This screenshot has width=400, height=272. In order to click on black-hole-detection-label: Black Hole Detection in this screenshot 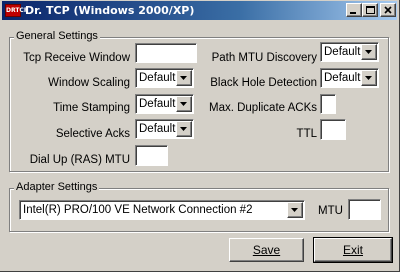, I will do `click(263, 83)`.